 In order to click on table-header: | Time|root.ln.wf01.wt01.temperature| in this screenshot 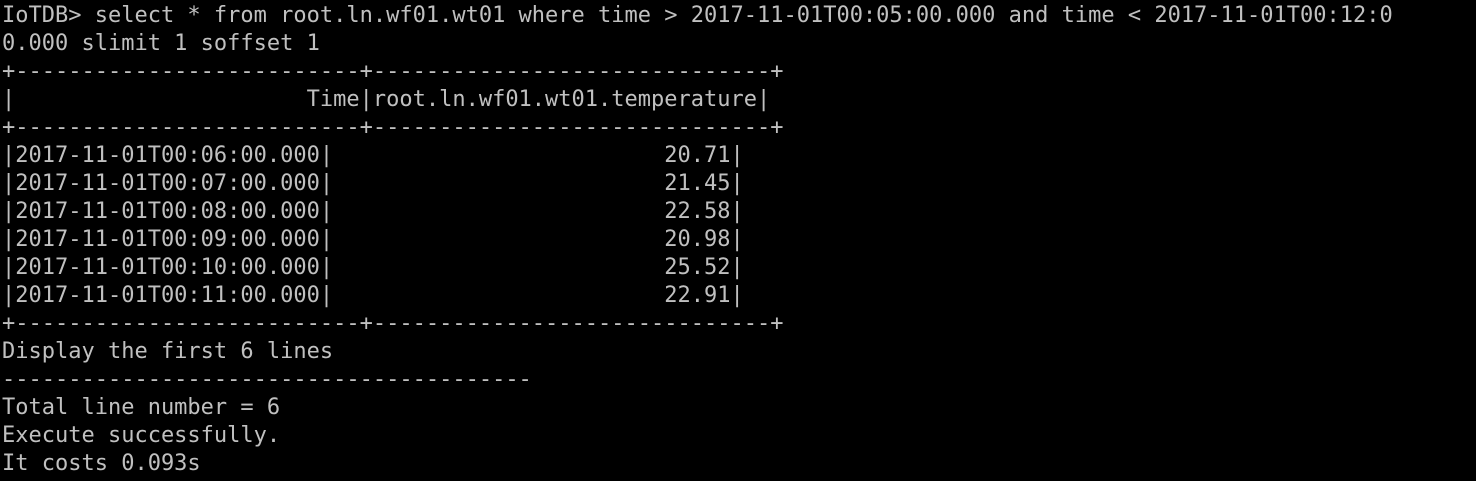, I will do `click(386, 99)`.